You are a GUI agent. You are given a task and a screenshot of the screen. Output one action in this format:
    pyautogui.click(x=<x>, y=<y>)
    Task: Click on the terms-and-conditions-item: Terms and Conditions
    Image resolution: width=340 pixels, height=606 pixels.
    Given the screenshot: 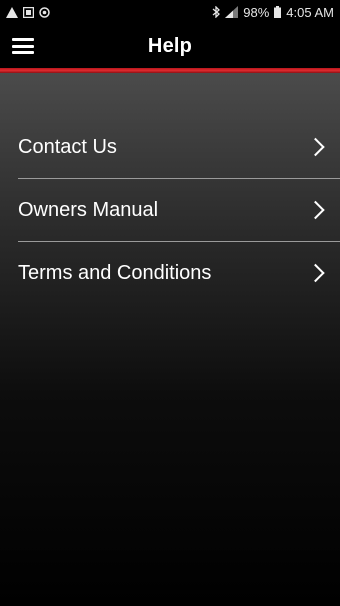 What is the action you would take?
    pyautogui.click(x=179, y=272)
    